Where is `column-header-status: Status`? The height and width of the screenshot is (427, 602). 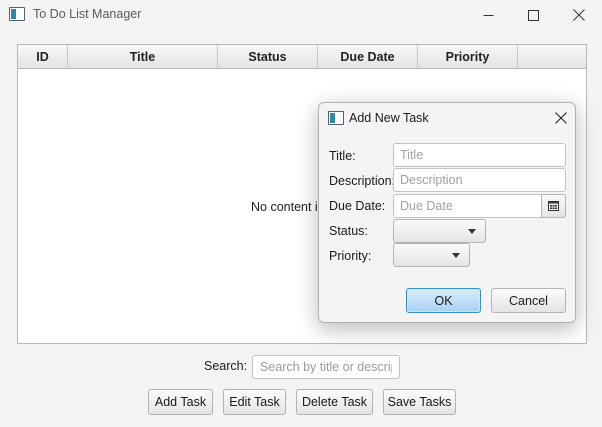
column-header-status: Status is located at coordinates (268, 57).